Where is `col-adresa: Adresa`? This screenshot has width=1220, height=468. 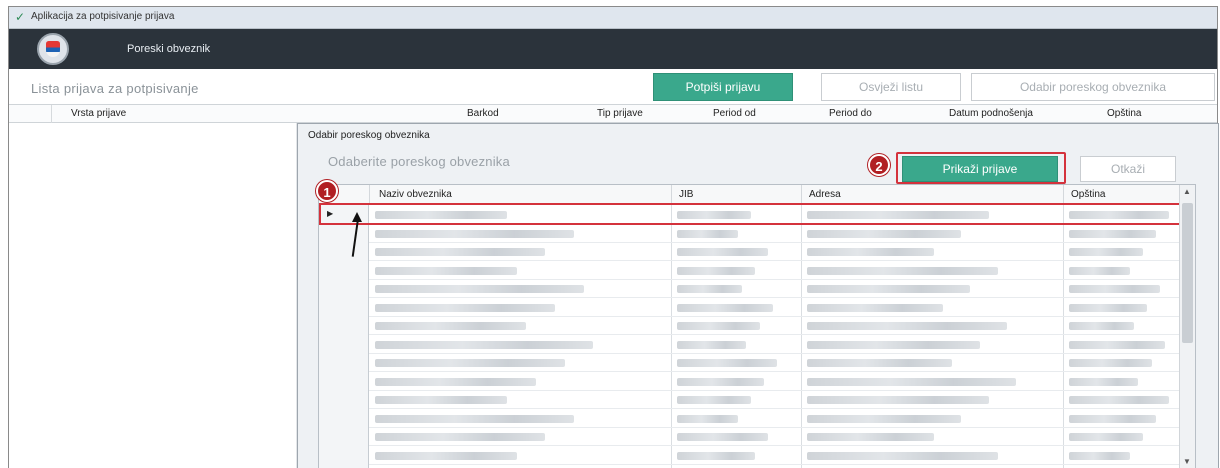 col-adresa: Adresa is located at coordinates (825, 194).